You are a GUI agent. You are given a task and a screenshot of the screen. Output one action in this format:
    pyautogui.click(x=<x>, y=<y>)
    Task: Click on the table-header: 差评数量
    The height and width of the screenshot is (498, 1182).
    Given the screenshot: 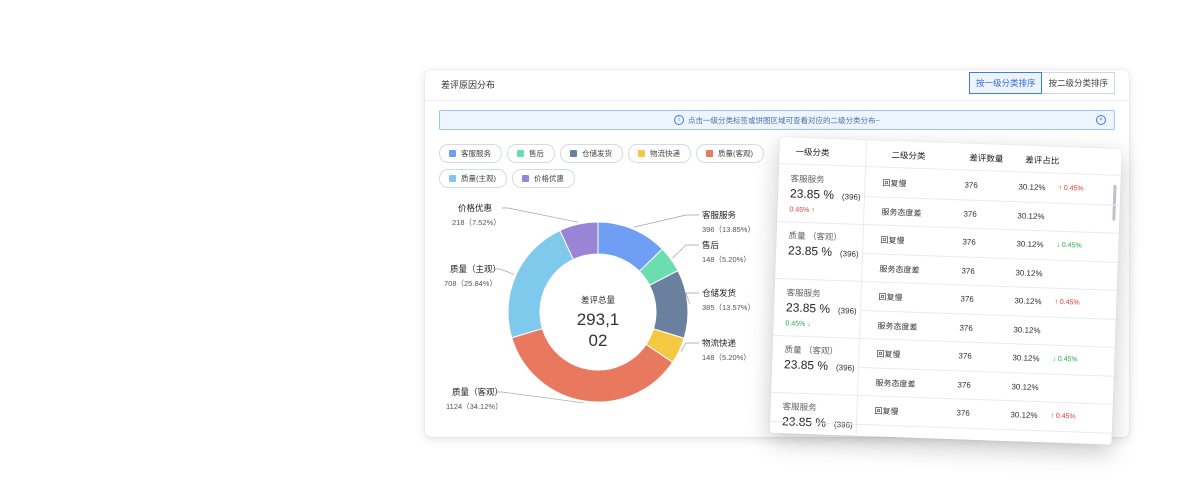 What is the action you would take?
    pyautogui.click(x=986, y=158)
    